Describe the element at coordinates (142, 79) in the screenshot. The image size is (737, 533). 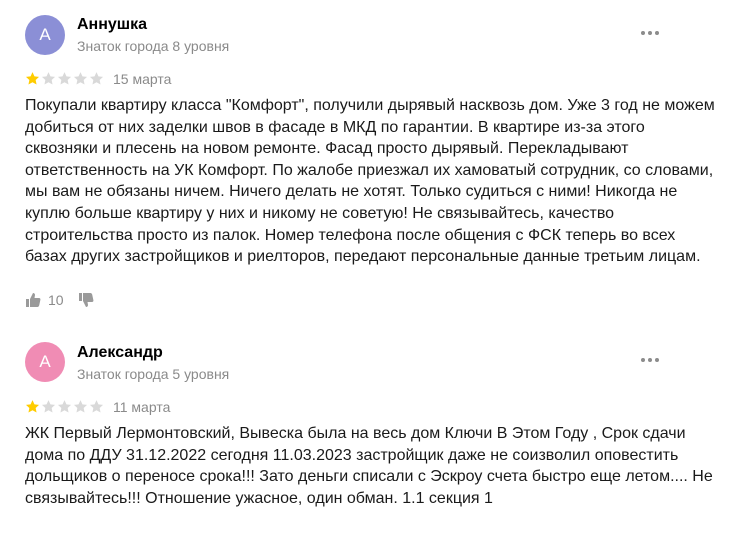
I see `review-date: 15 марта` at that location.